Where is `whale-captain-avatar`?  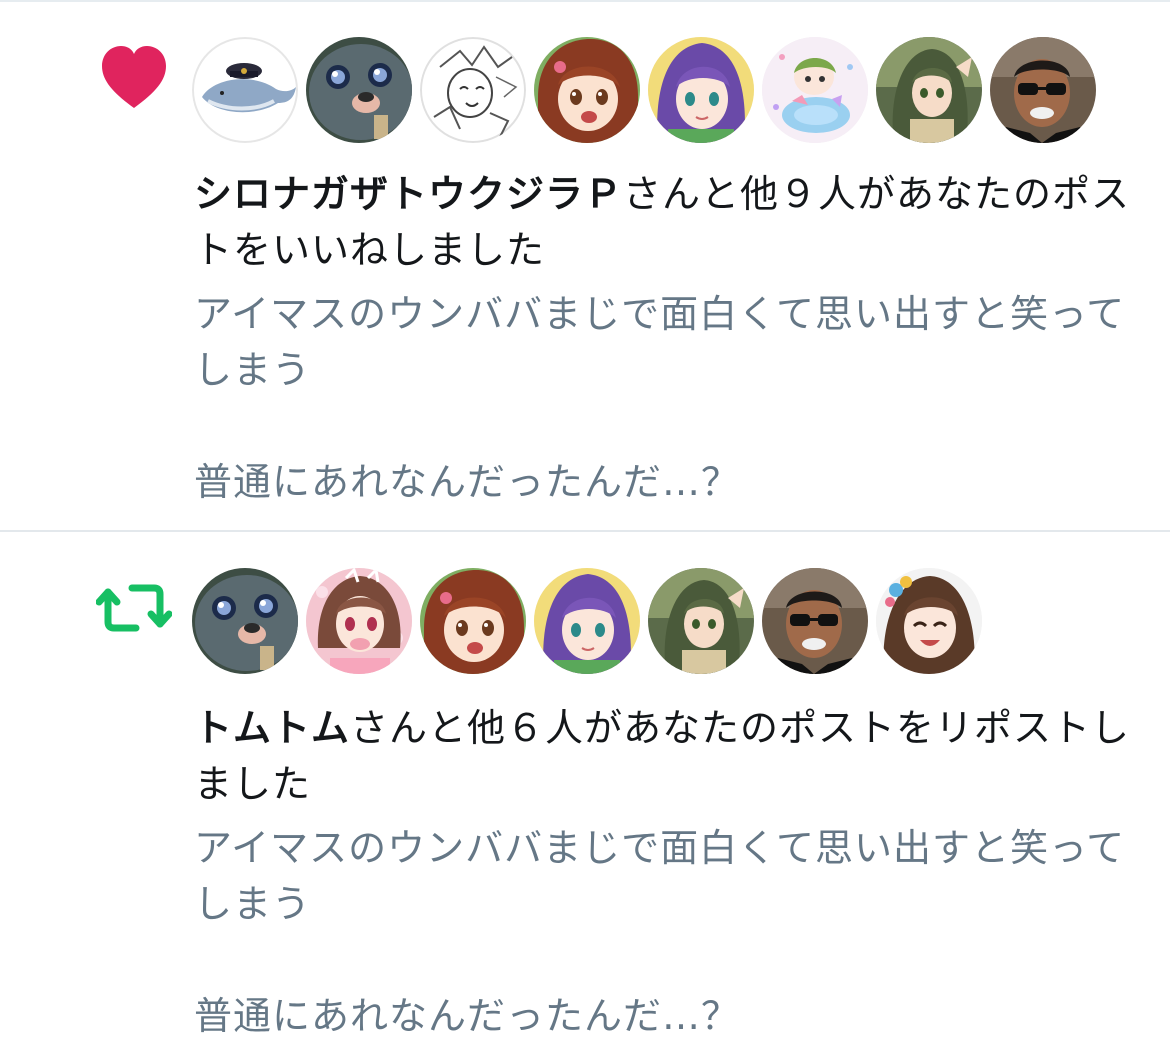
whale-captain-avatar is located at coordinates (245, 90).